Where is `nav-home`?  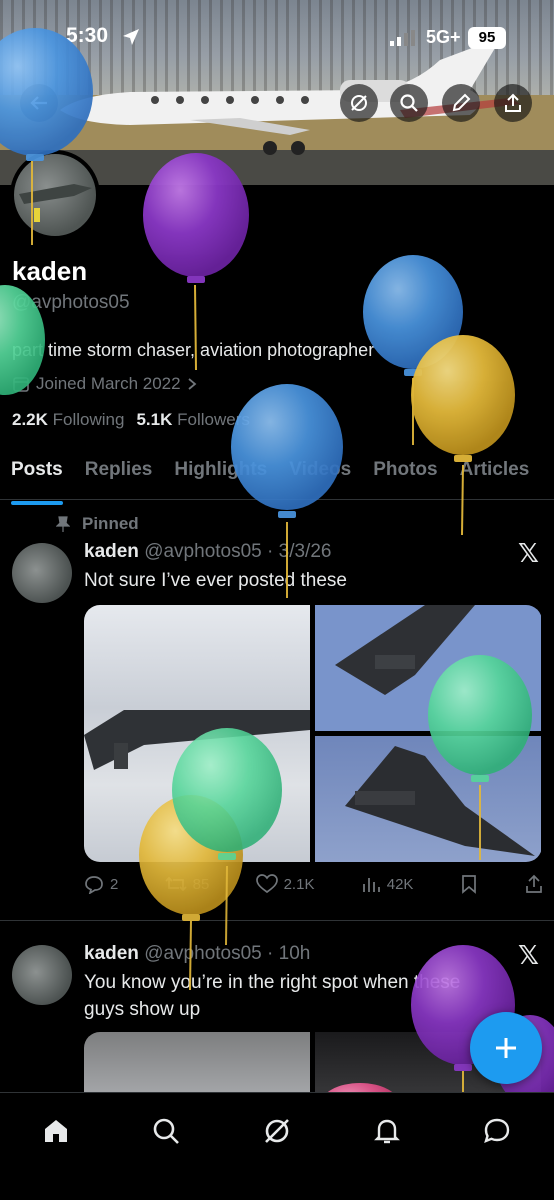
nav-home is located at coordinates (56, 1131).